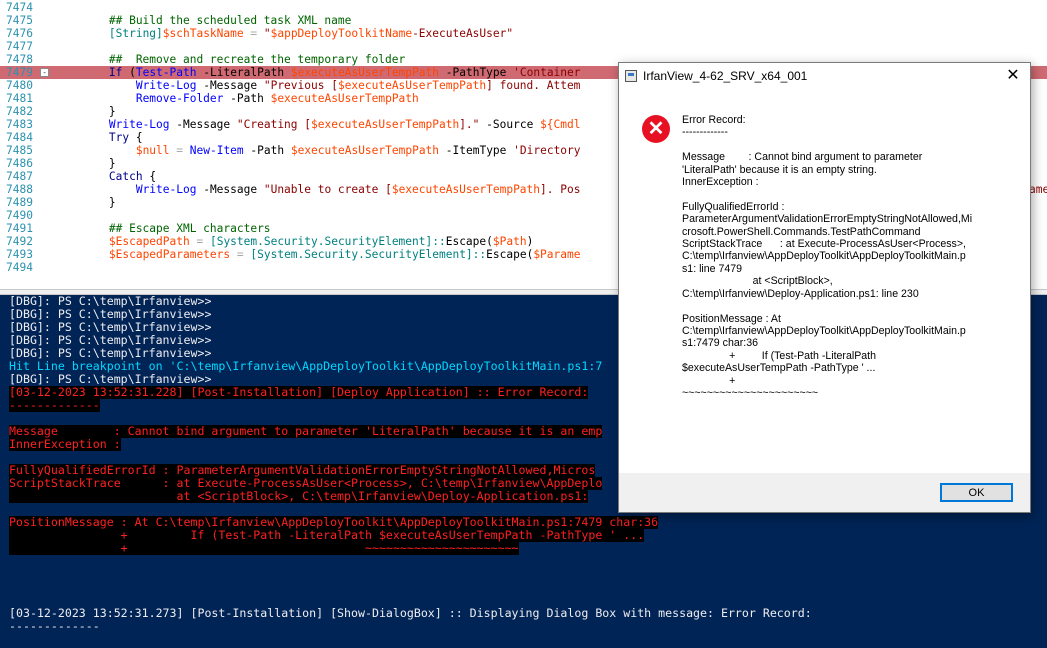 This screenshot has width=1047, height=648. What do you see at coordinates (19, 137) in the screenshot?
I see `line-number: 7484` at bounding box center [19, 137].